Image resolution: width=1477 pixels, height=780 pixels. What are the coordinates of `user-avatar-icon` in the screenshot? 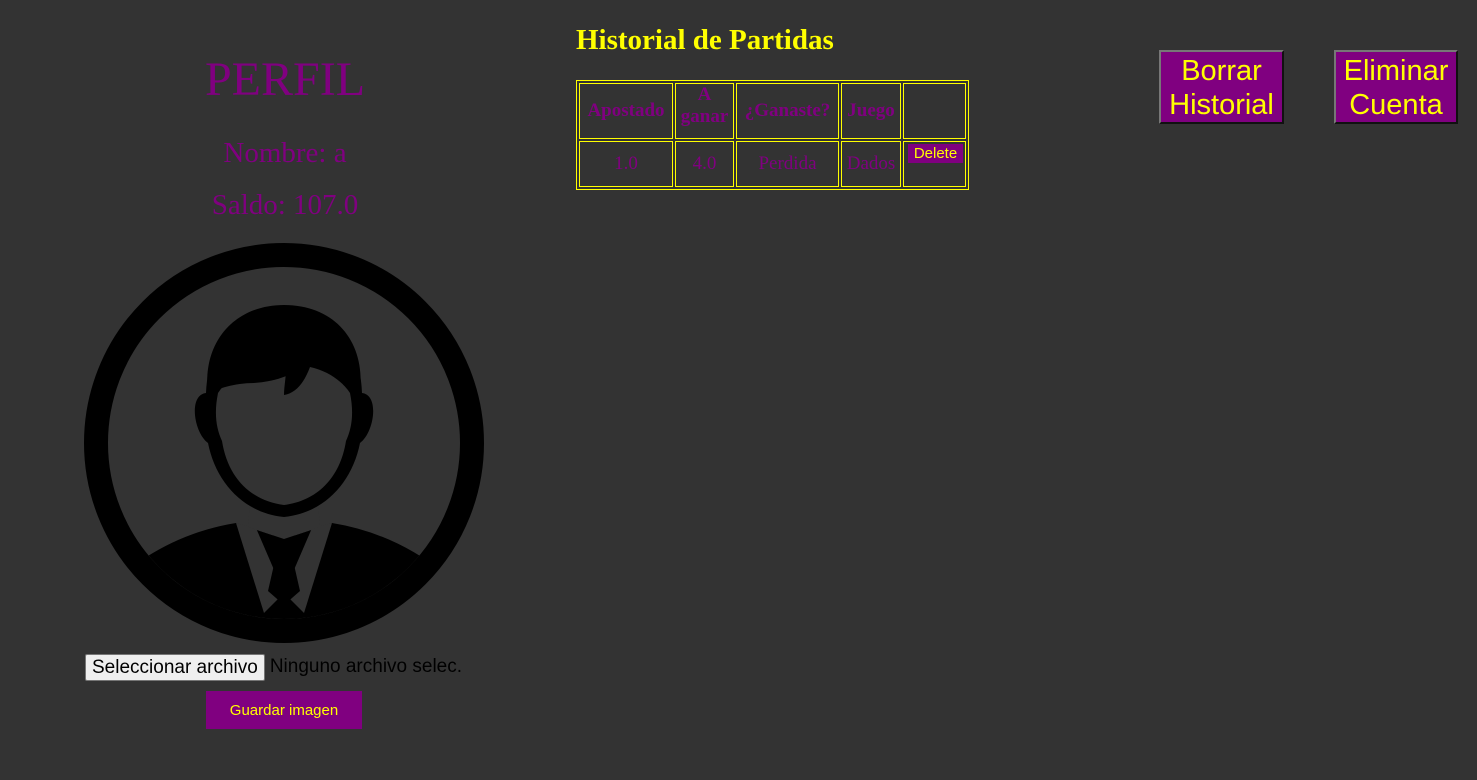 It's located at (284, 443).